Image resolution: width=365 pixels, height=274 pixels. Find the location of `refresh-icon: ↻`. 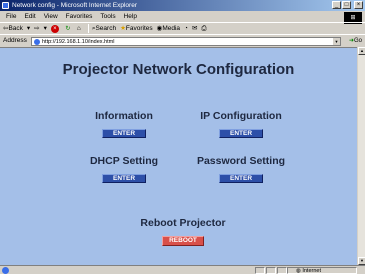

refresh-icon: ↻ is located at coordinates (68, 28).